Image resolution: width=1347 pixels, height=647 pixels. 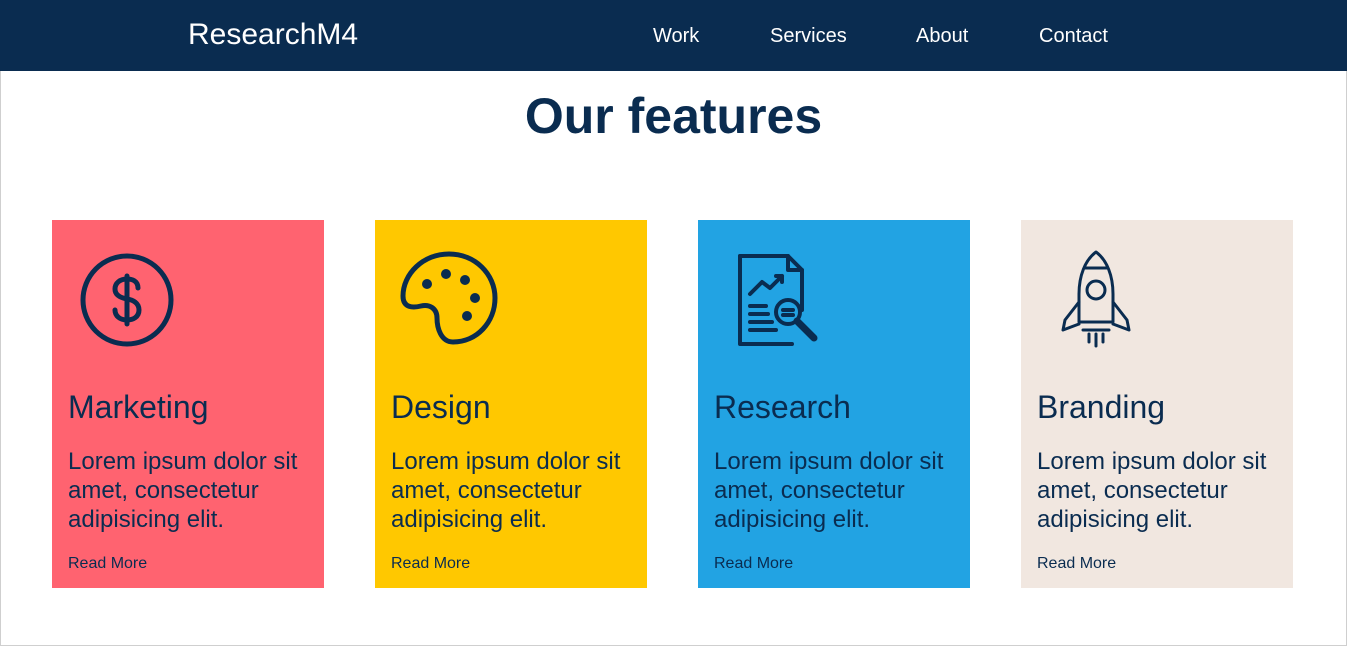 I want to click on brand-logo: ResearchM4, so click(x=273, y=35).